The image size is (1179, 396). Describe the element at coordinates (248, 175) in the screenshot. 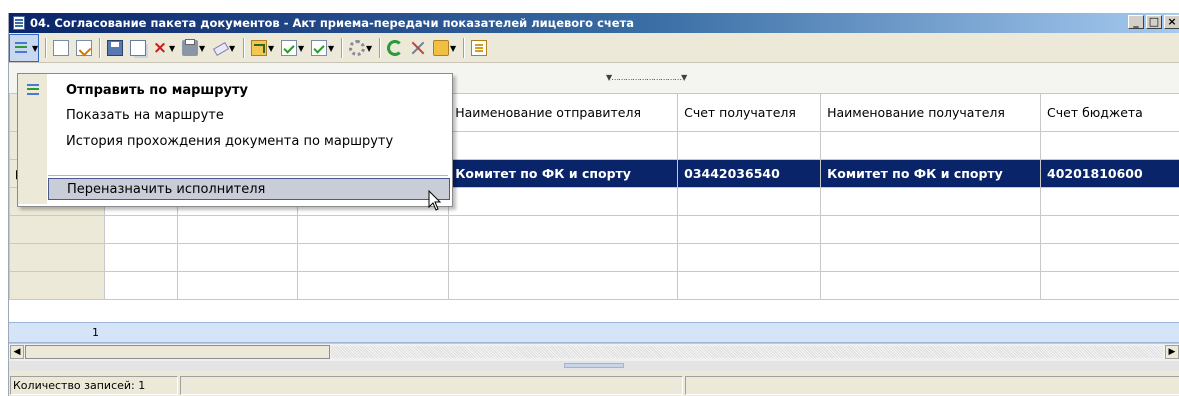

I see `menu-separator` at that location.